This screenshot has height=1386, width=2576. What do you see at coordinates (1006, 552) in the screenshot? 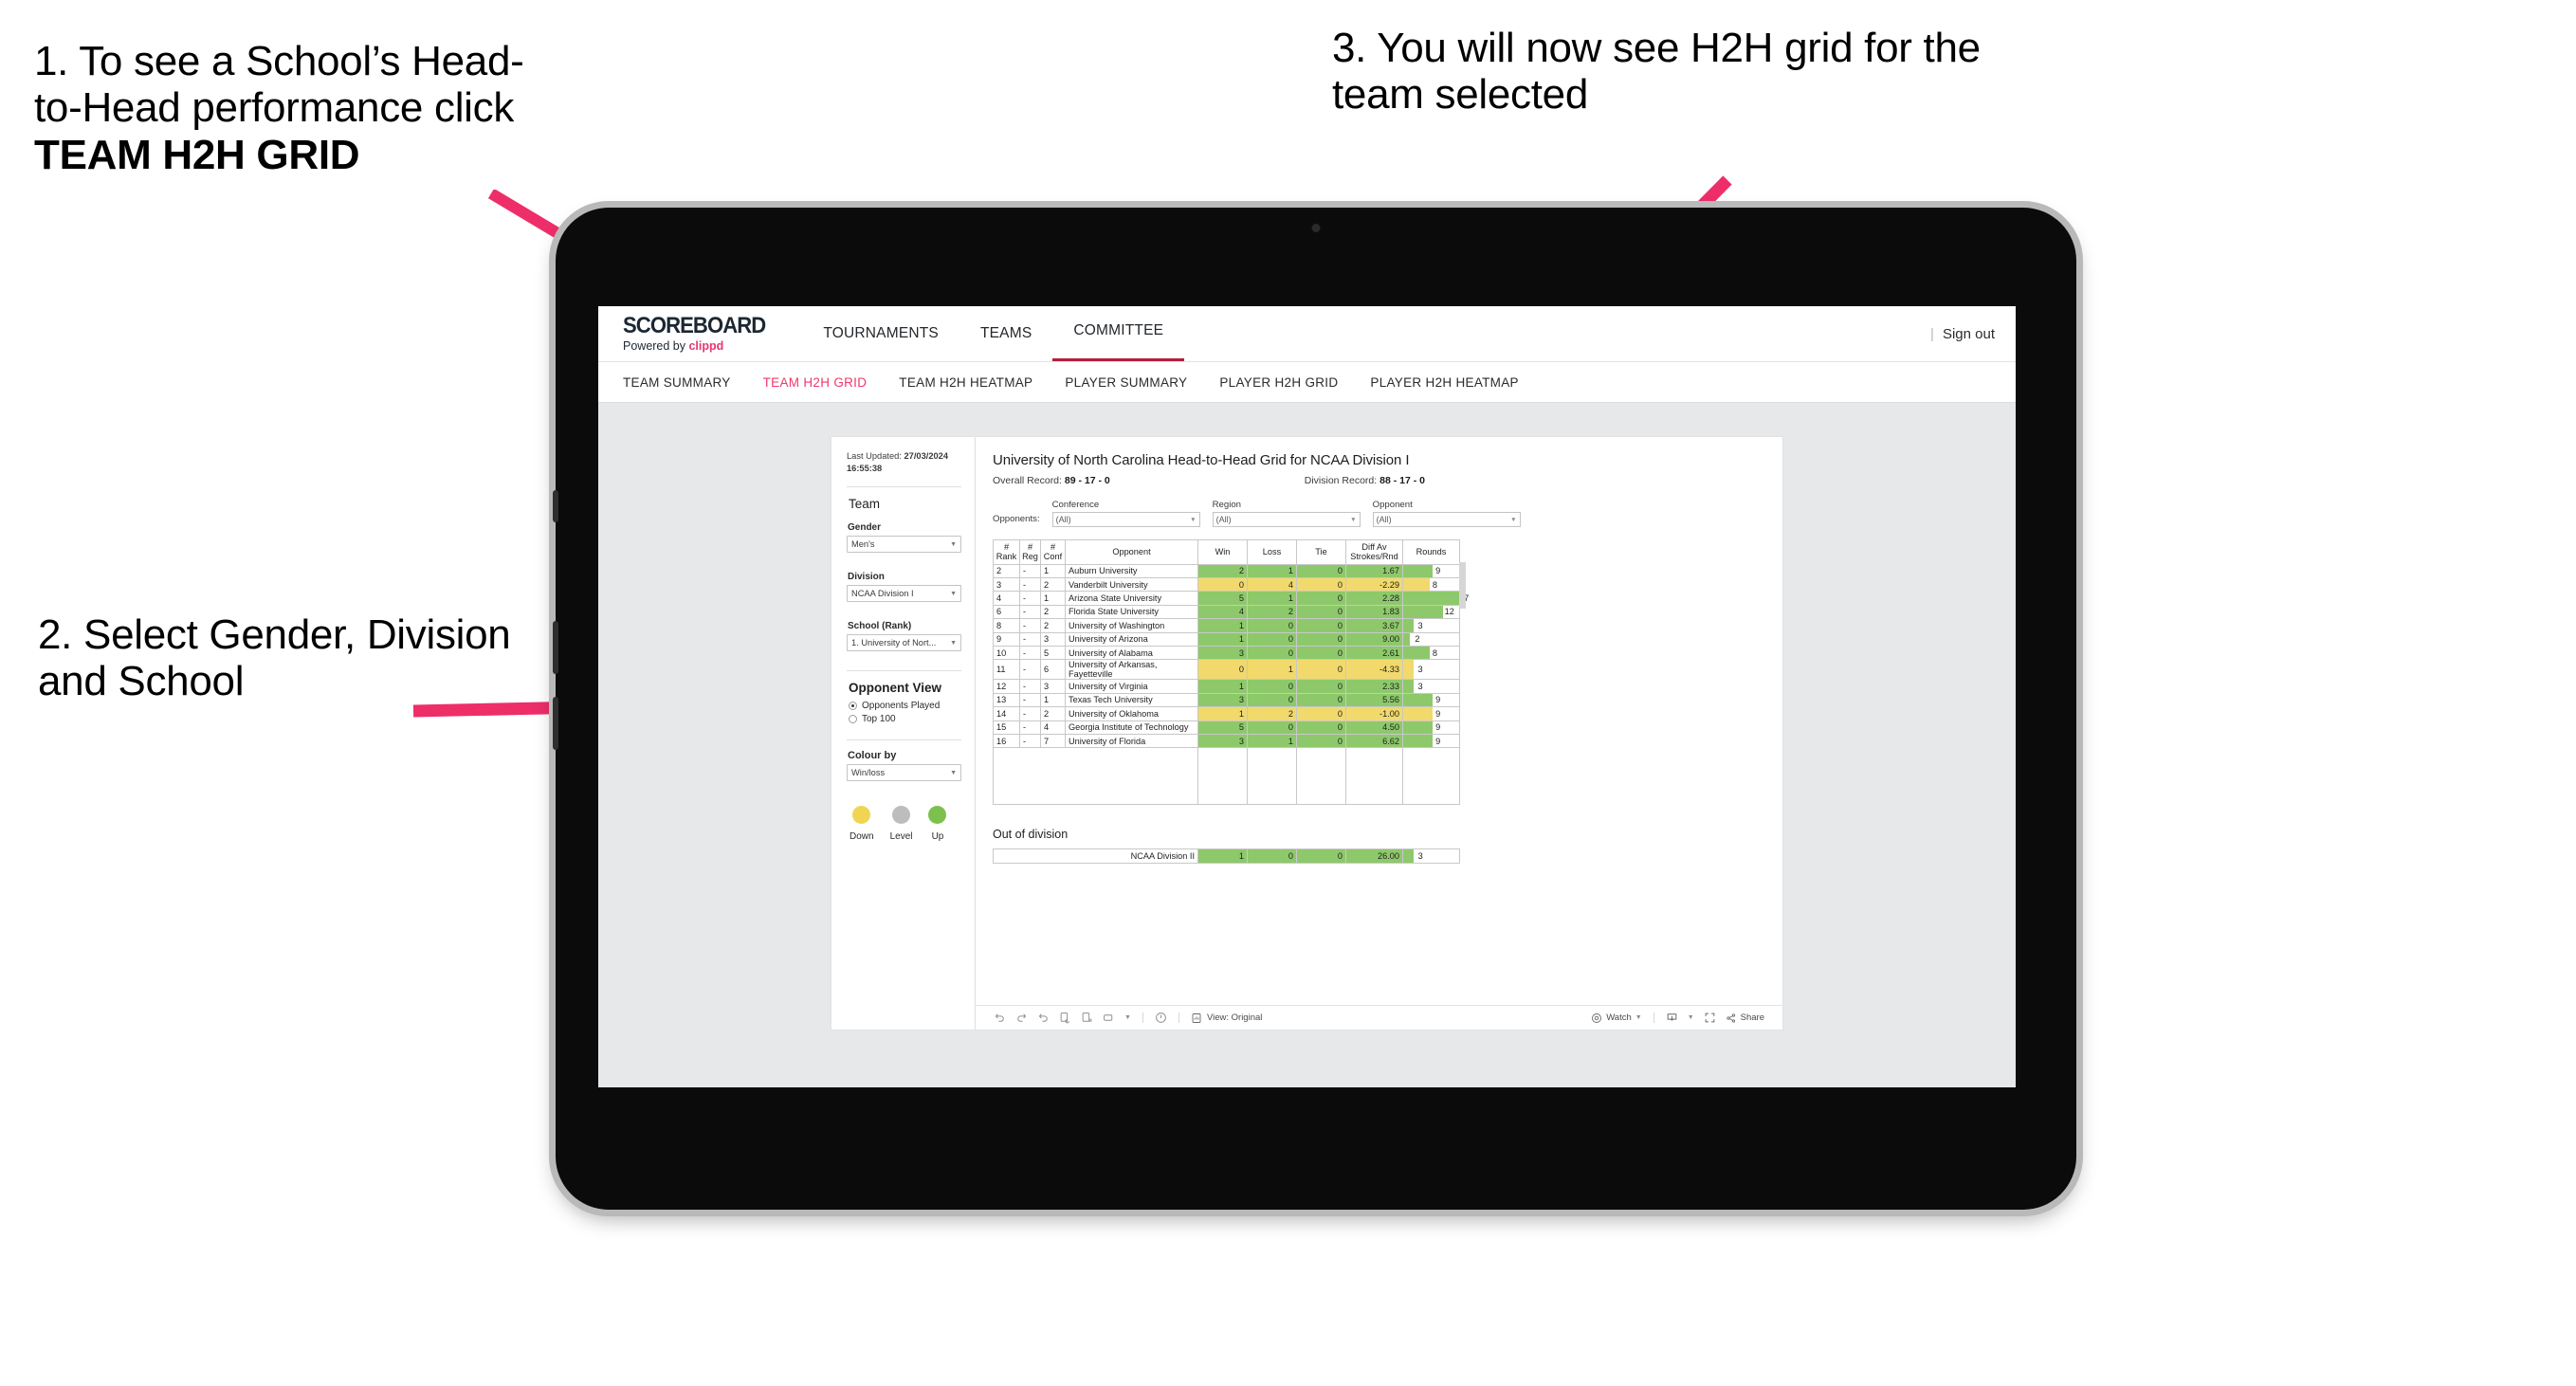
I see `col-rank: # Rank` at bounding box center [1006, 552].